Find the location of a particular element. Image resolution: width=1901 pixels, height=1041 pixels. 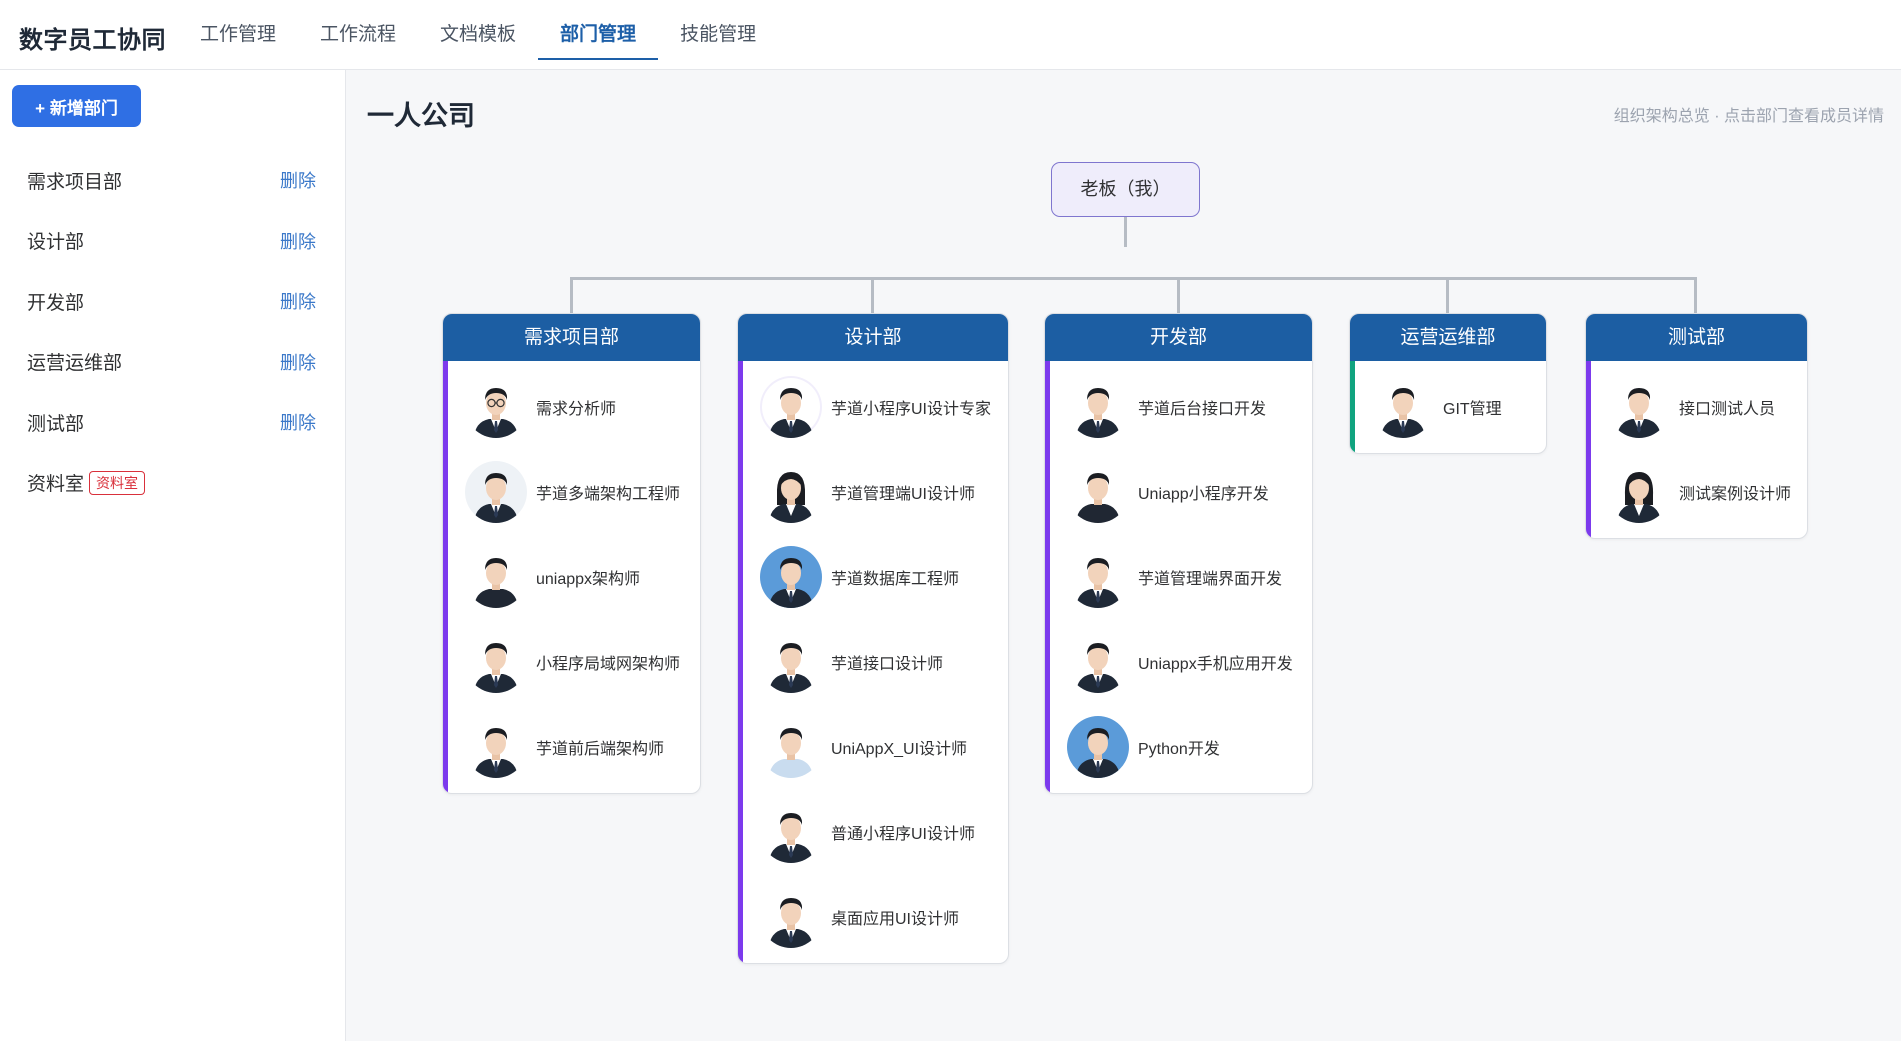

sidebar-item-design: 设计部 删除 is located at coordinates (173, 241).